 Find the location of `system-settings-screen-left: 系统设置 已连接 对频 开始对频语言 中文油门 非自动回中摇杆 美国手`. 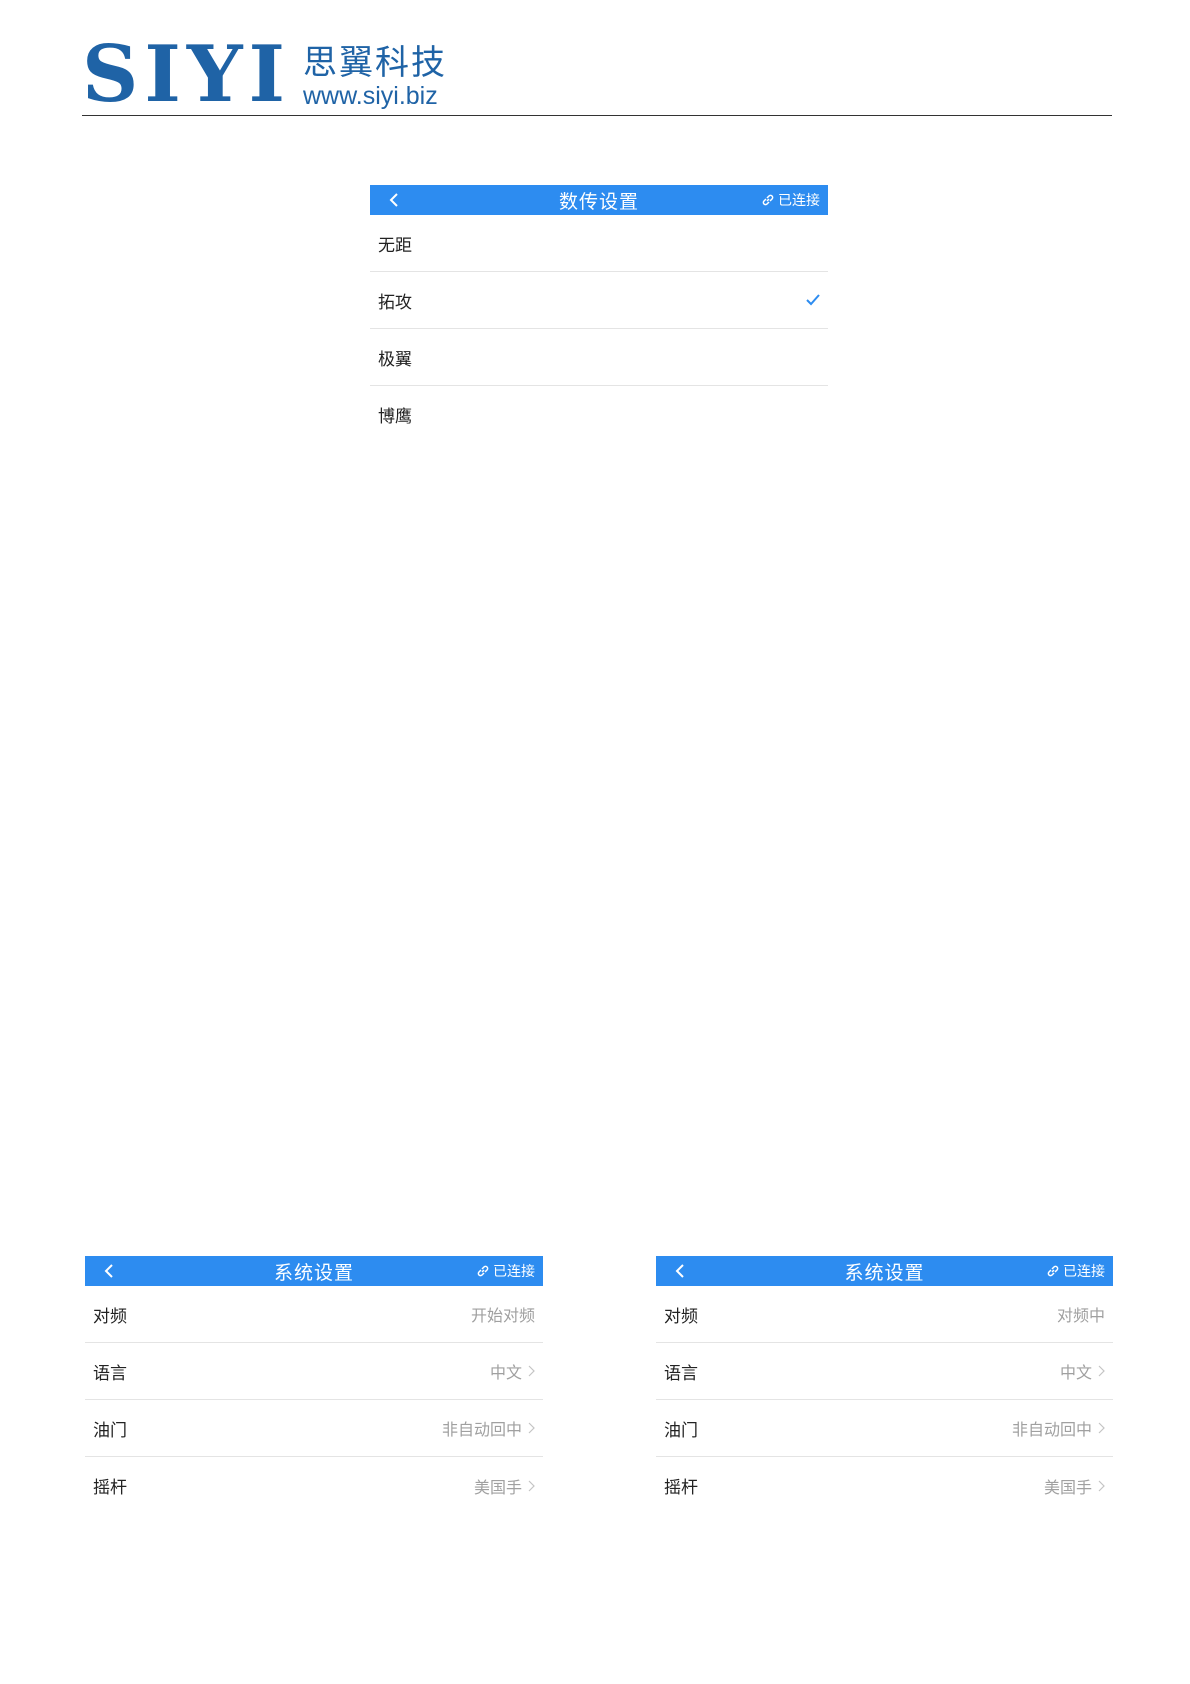

system-settings-screen-left: 系统设置 已连接 对频 开始对频语言 中文油门 非自动回中摇杆 美国手 is located at coordinates (314, 1385).